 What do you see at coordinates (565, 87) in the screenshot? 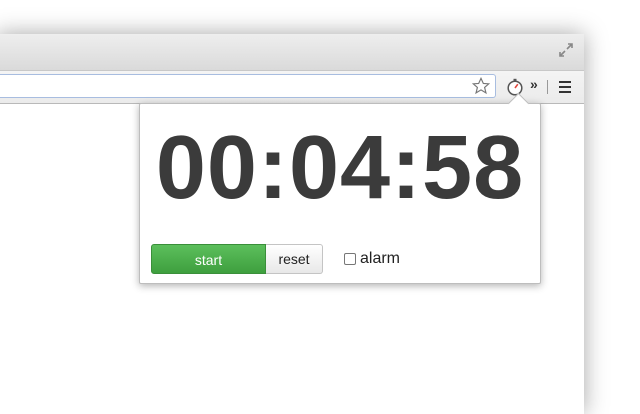
I see `hamburger-menu-icon` at bounding box center [565, 87].